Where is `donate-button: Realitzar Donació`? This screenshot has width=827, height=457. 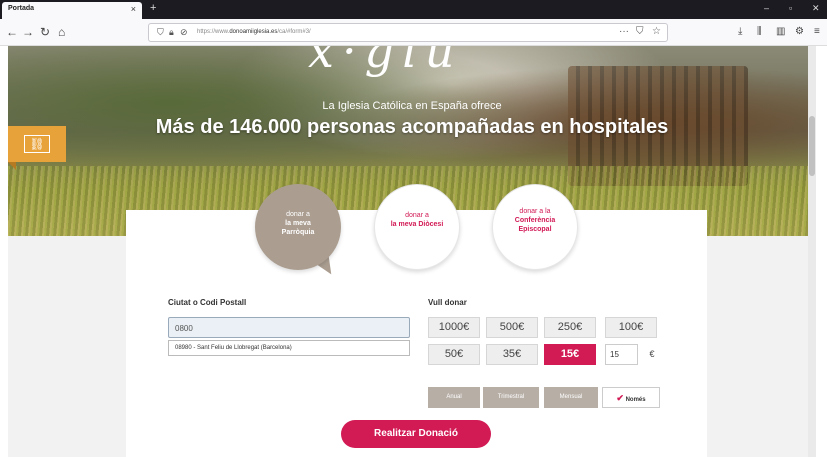
donate-button: Realitzar Donació is located at coordinates (416, 434).